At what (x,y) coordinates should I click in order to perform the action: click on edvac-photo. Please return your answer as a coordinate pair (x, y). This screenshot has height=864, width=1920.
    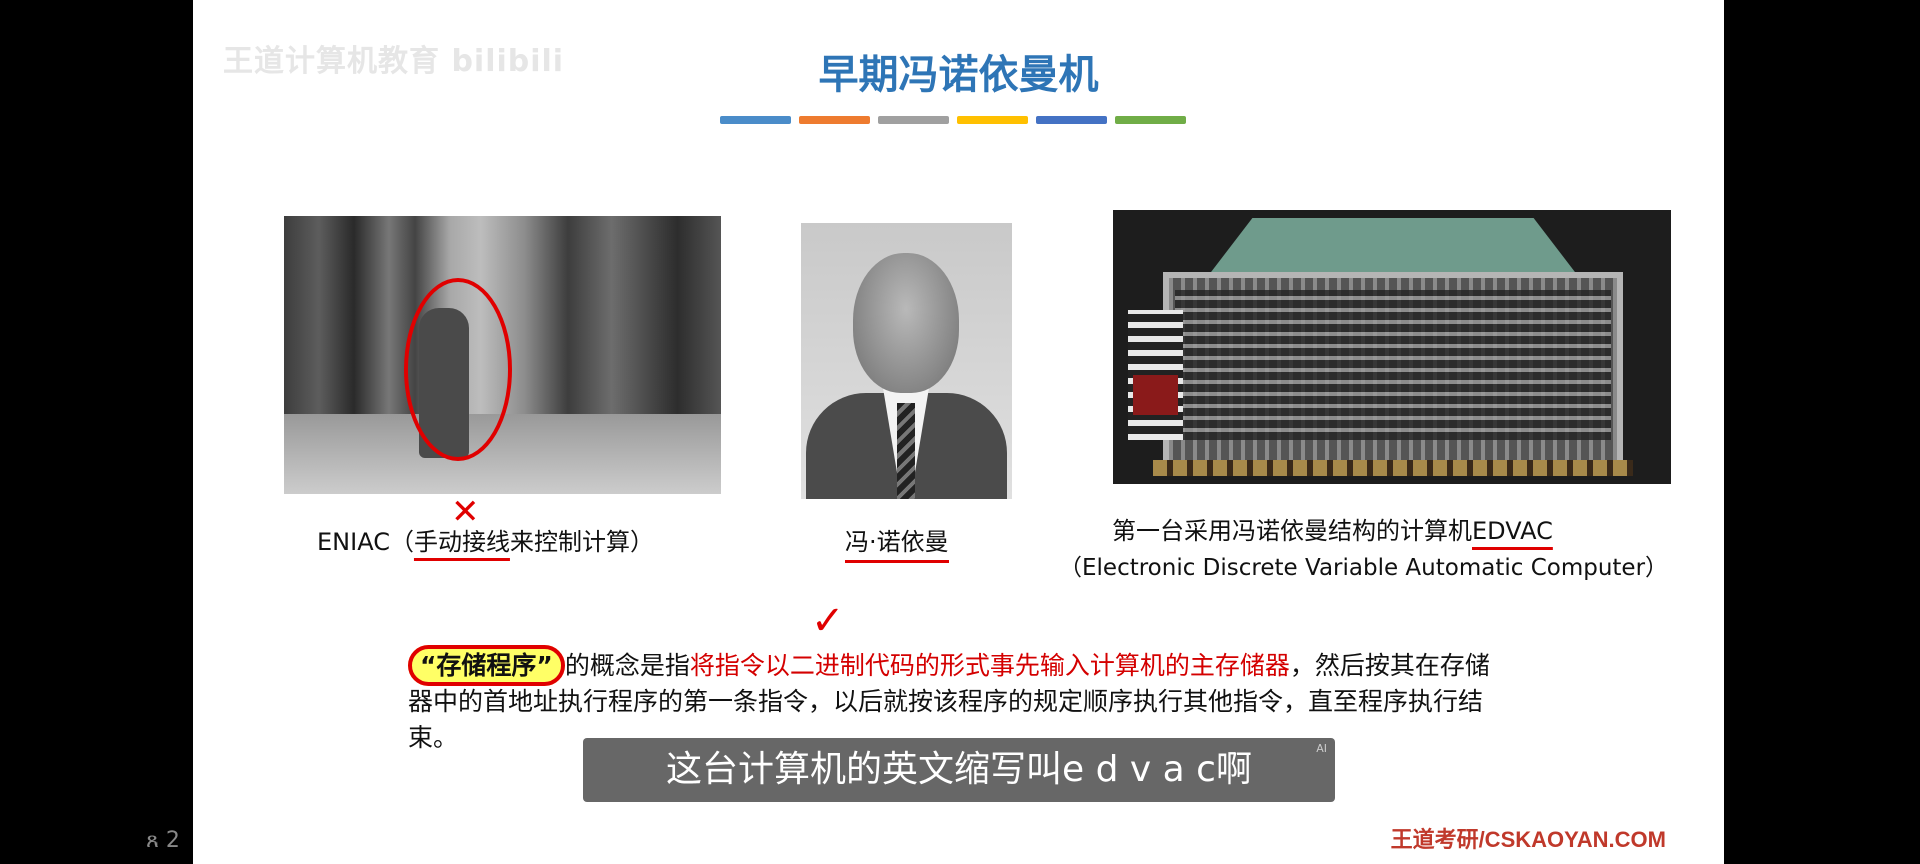
    Looking at the image, I should click on (1392, 347).